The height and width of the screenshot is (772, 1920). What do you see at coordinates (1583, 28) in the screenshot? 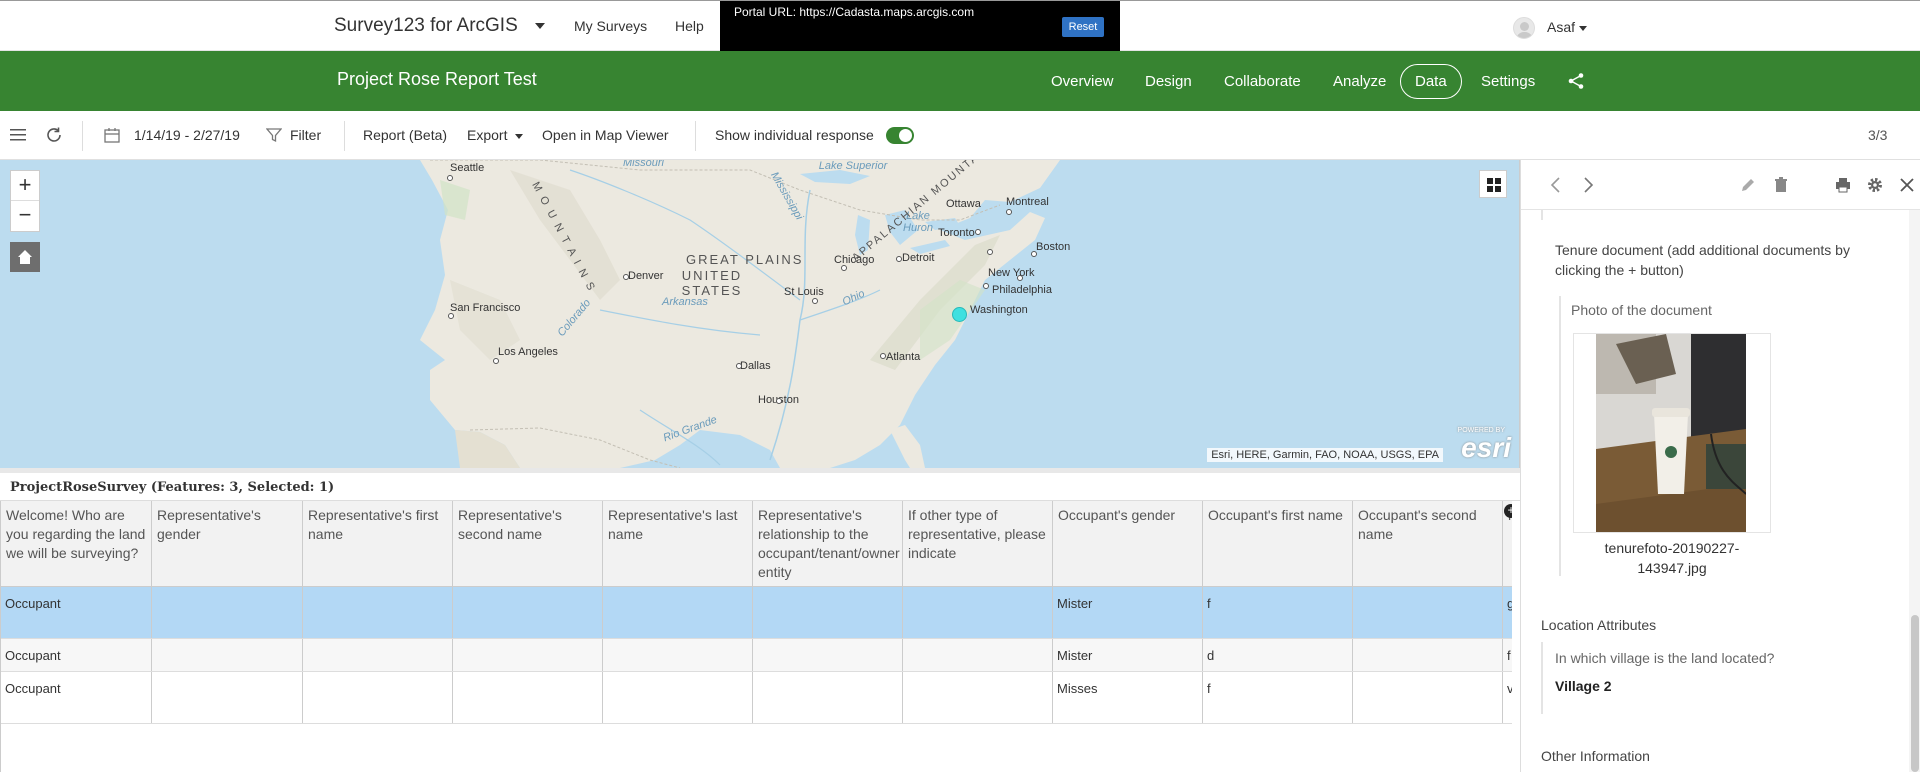
I see `user-menu-caret-icon` at bounding box center [1583, 28].